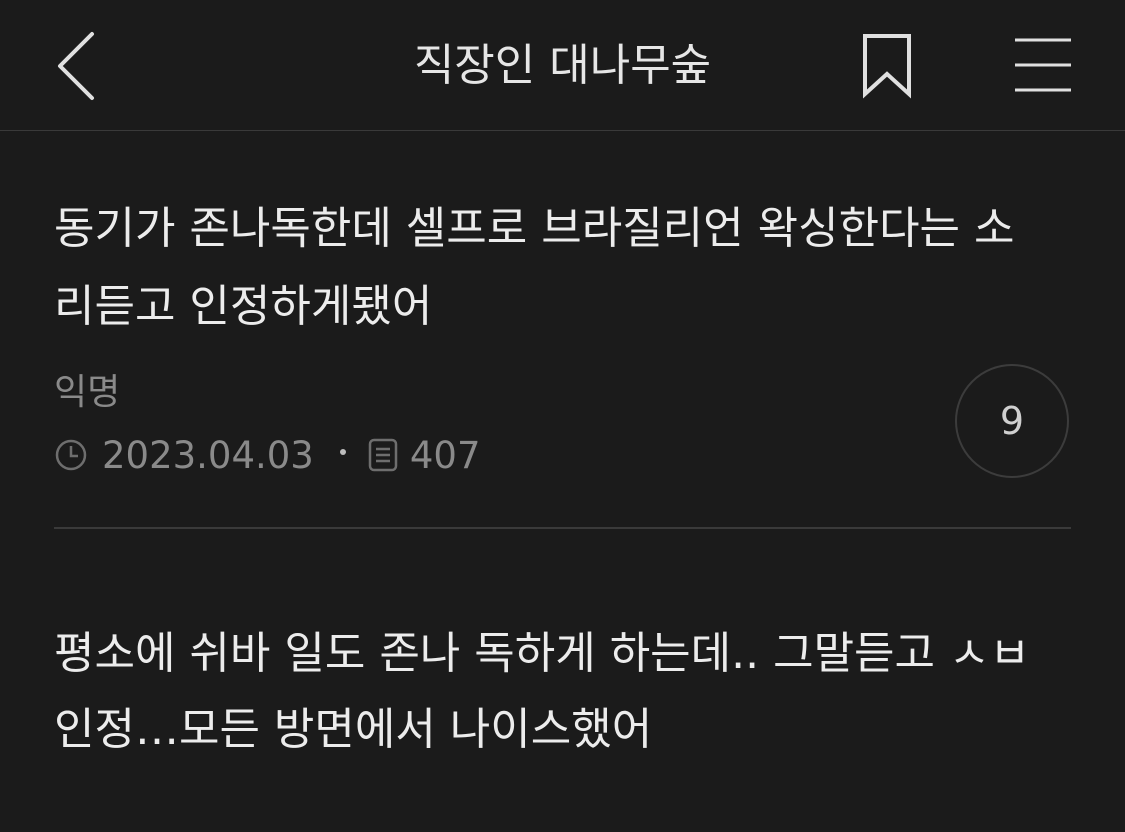  I want to click on menu-button, so click(1043, 66).